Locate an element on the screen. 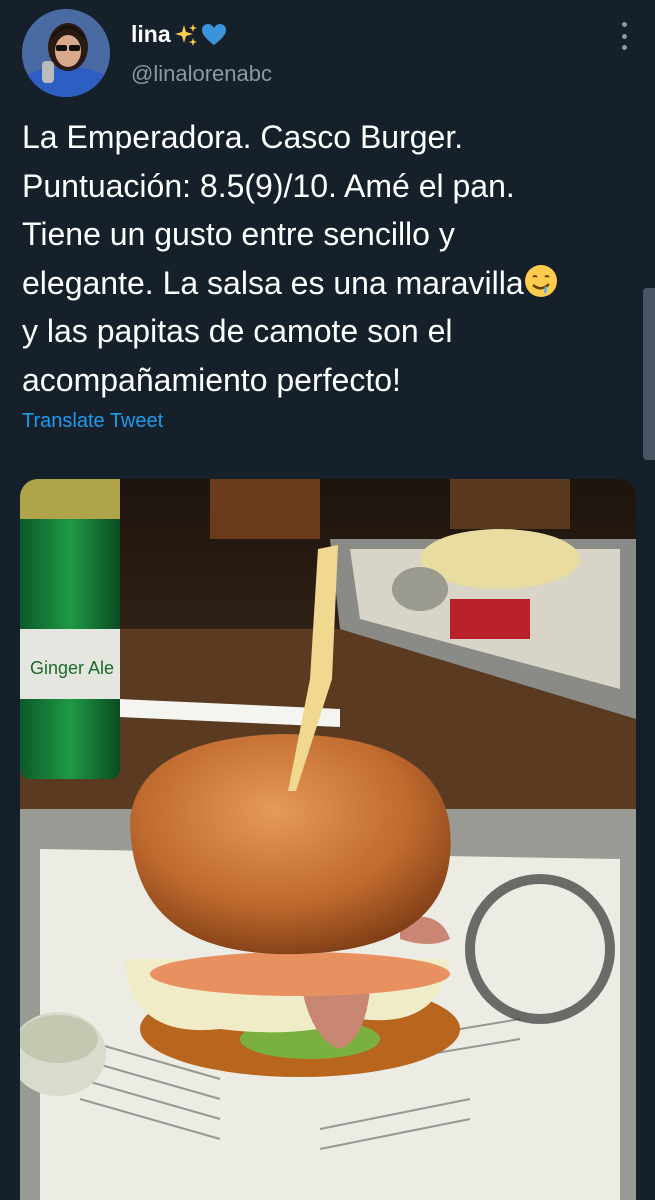  tweet-line: acompañamiento perfecto! is located at coordinates (211, 379).